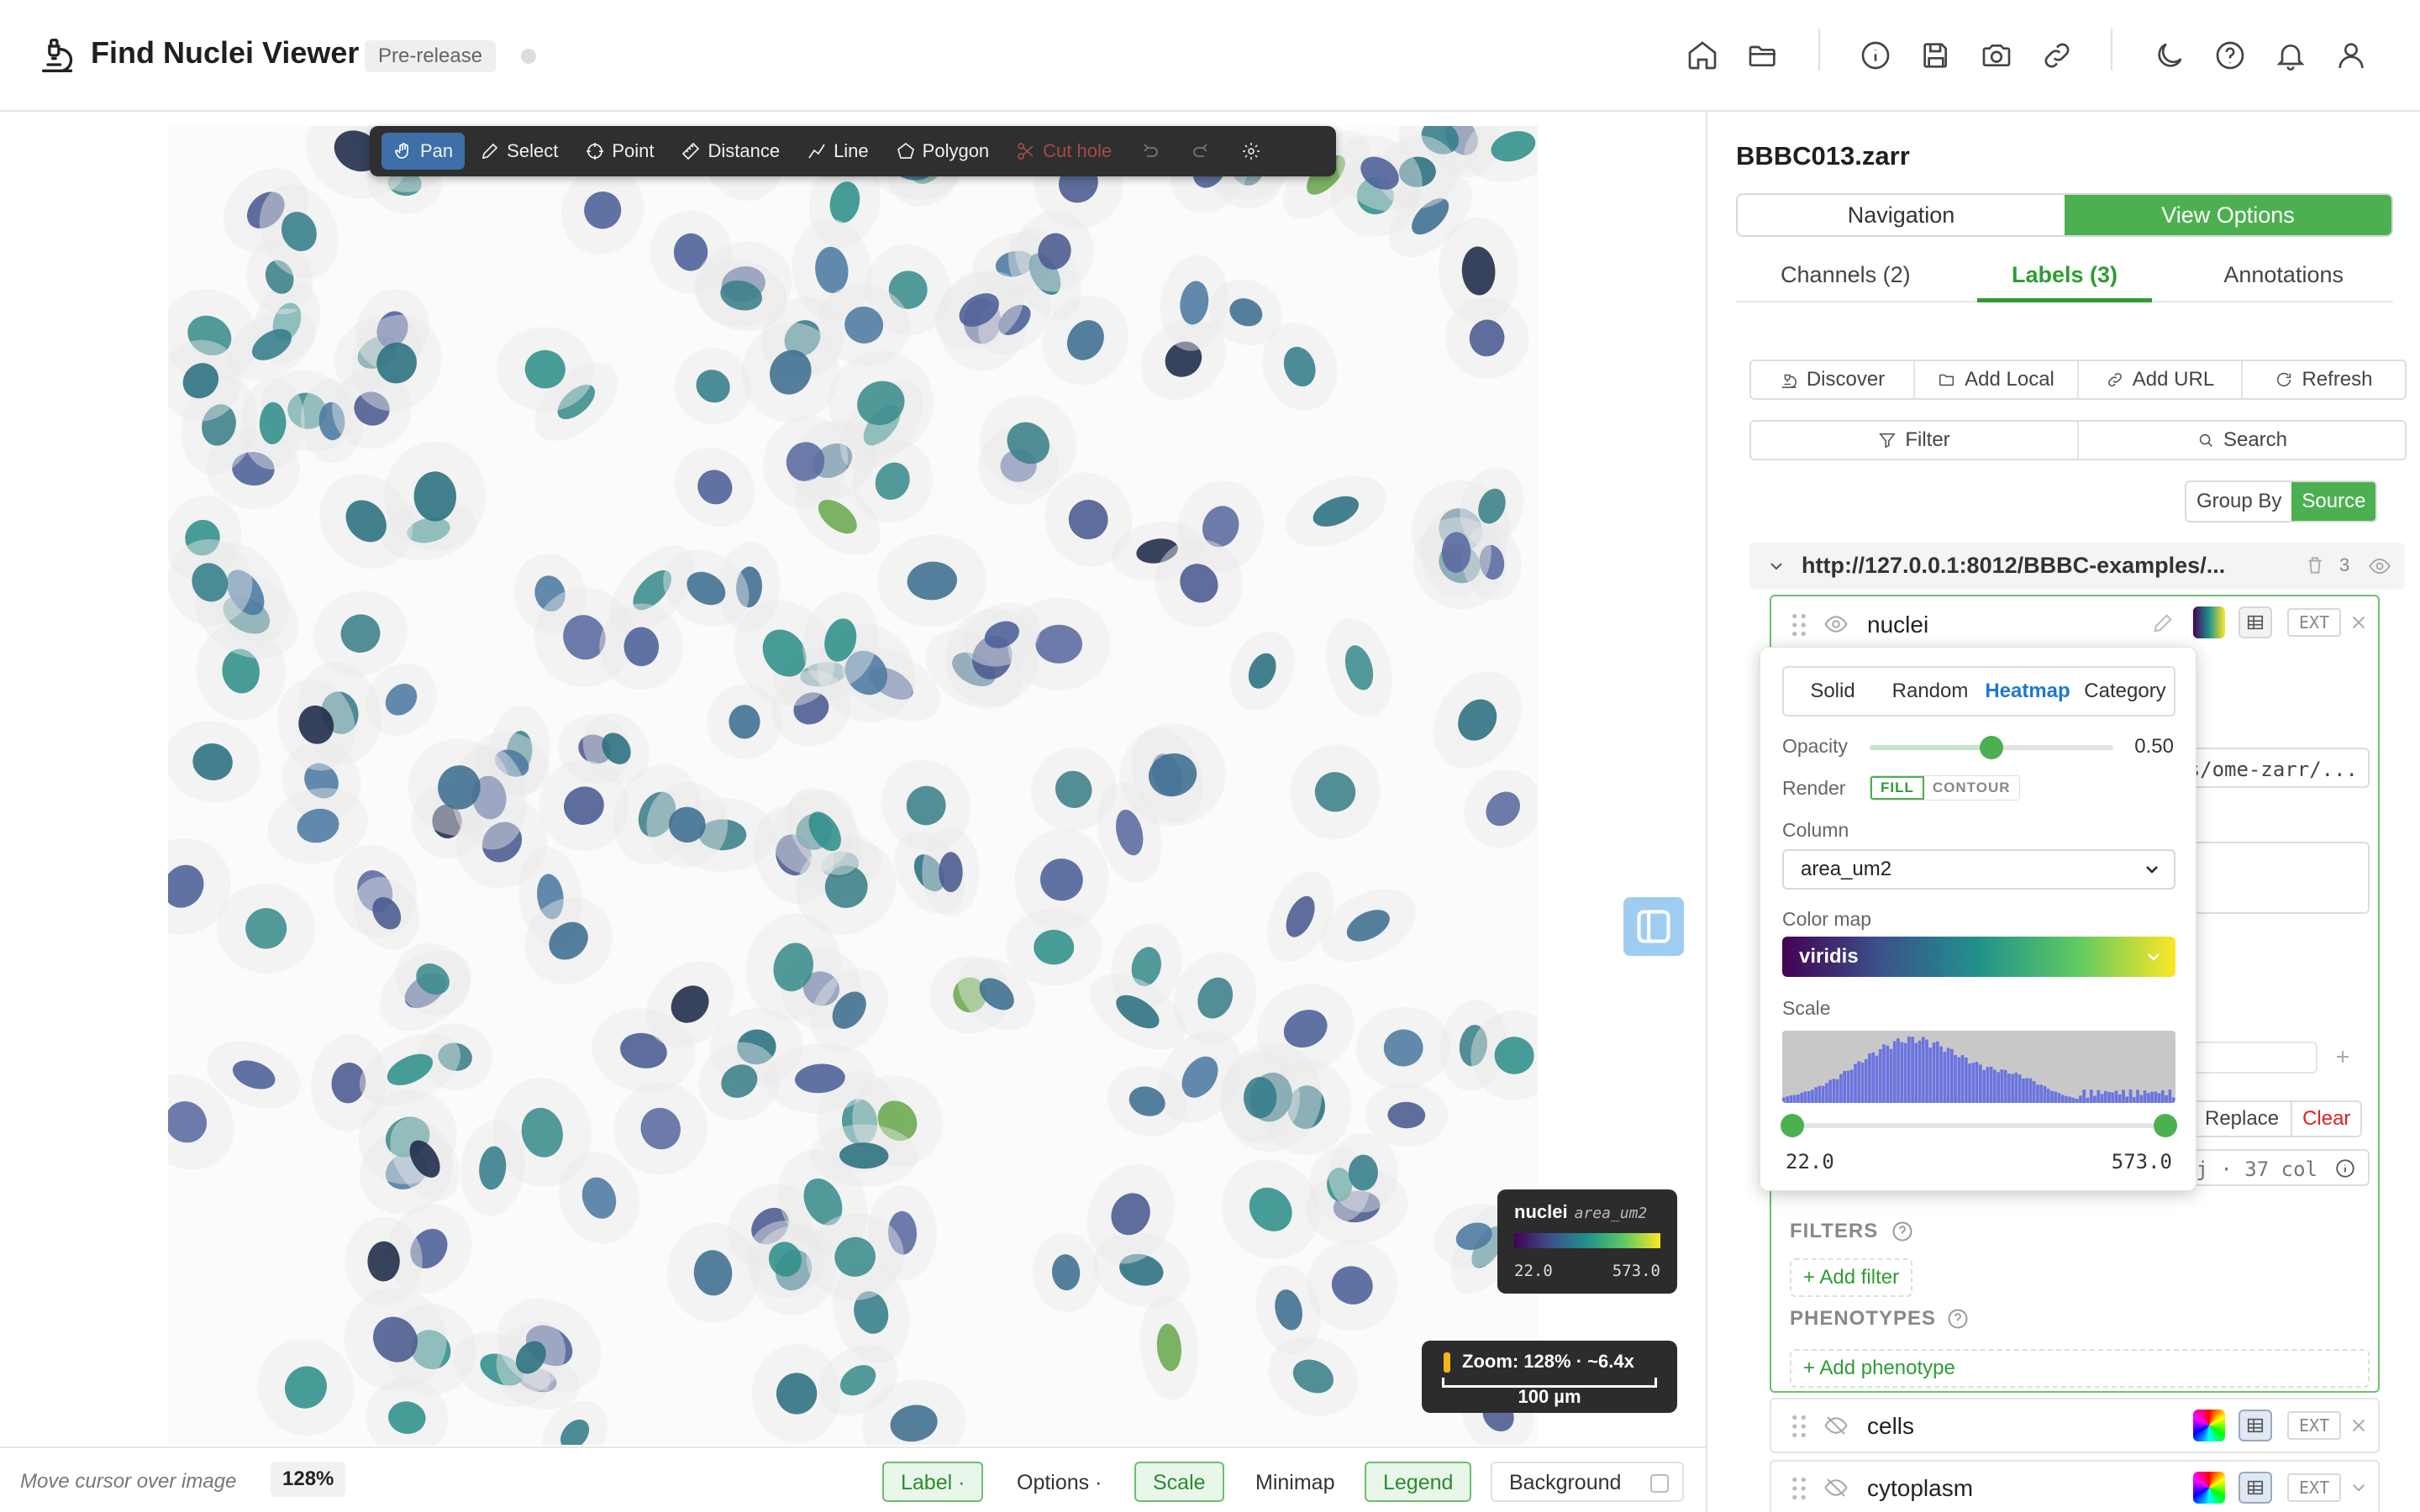 Image resolution: width=2420 pixels, height=1512 pixels. What do you see at coordinates (2028, 691) in the screenshot?
I see `mode-heatmap: Heatmap` at bounding box center [2028, 691].